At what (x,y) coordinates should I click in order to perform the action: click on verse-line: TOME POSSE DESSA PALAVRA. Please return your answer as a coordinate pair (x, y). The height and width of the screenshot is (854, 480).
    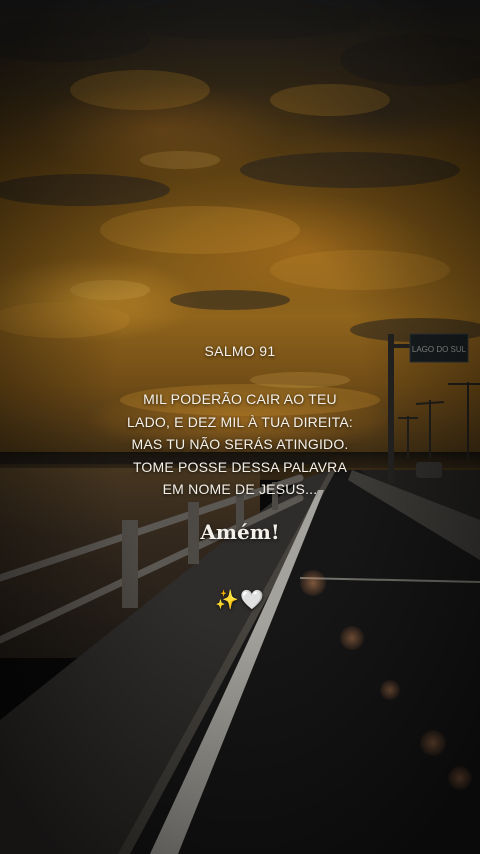
    Looking at the image, I should click on (240, 466).